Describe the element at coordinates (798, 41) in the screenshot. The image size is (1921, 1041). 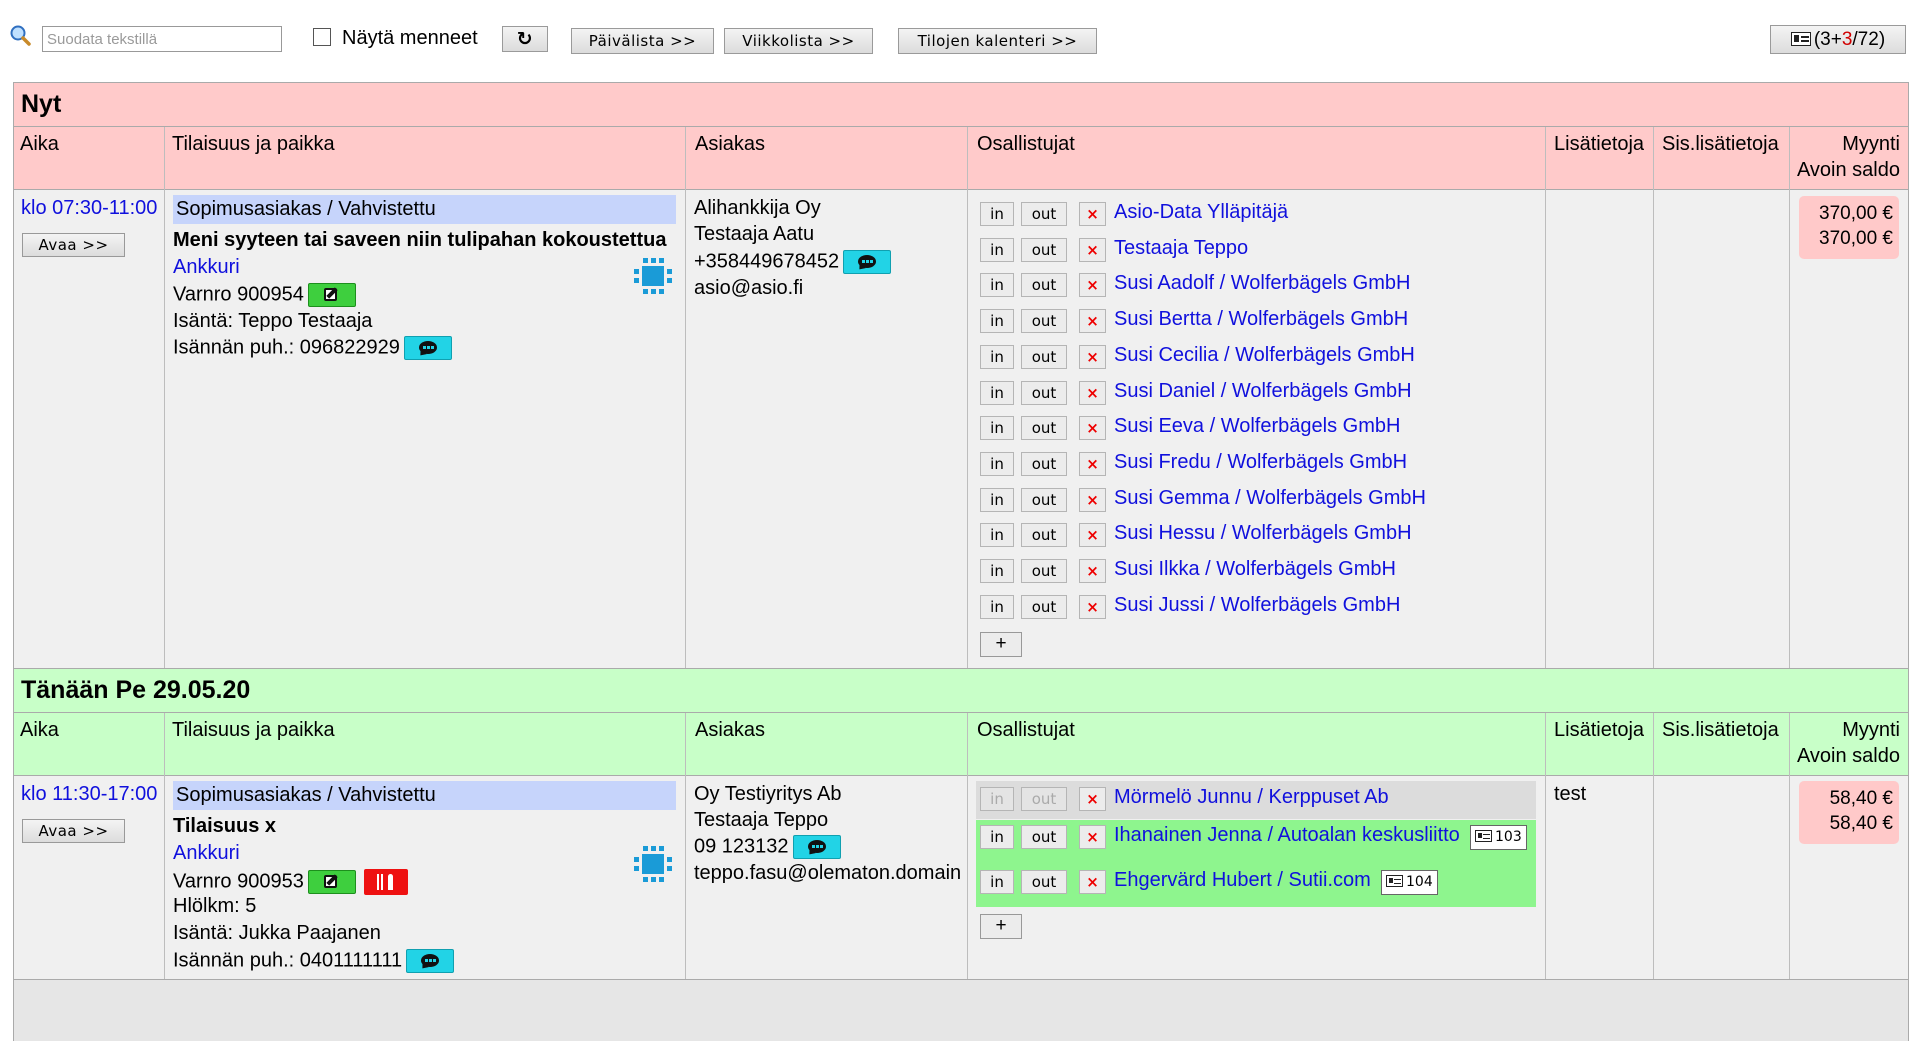
I see `week-list-button: Viikkolista >>` at that location.